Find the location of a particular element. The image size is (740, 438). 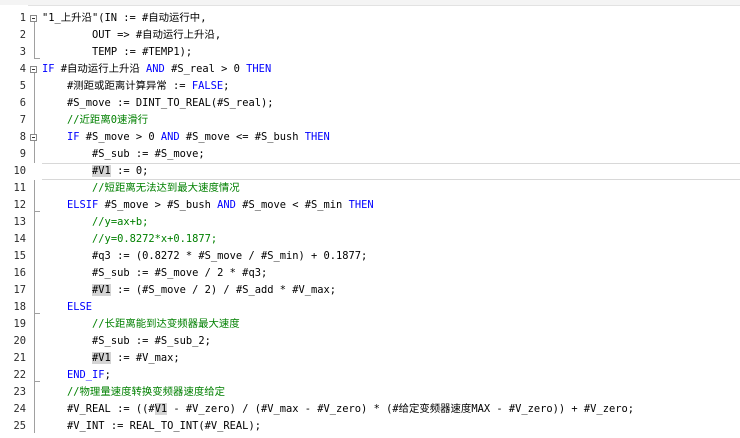

code-line: 18 ELSE is located at coordinates (370, 307).